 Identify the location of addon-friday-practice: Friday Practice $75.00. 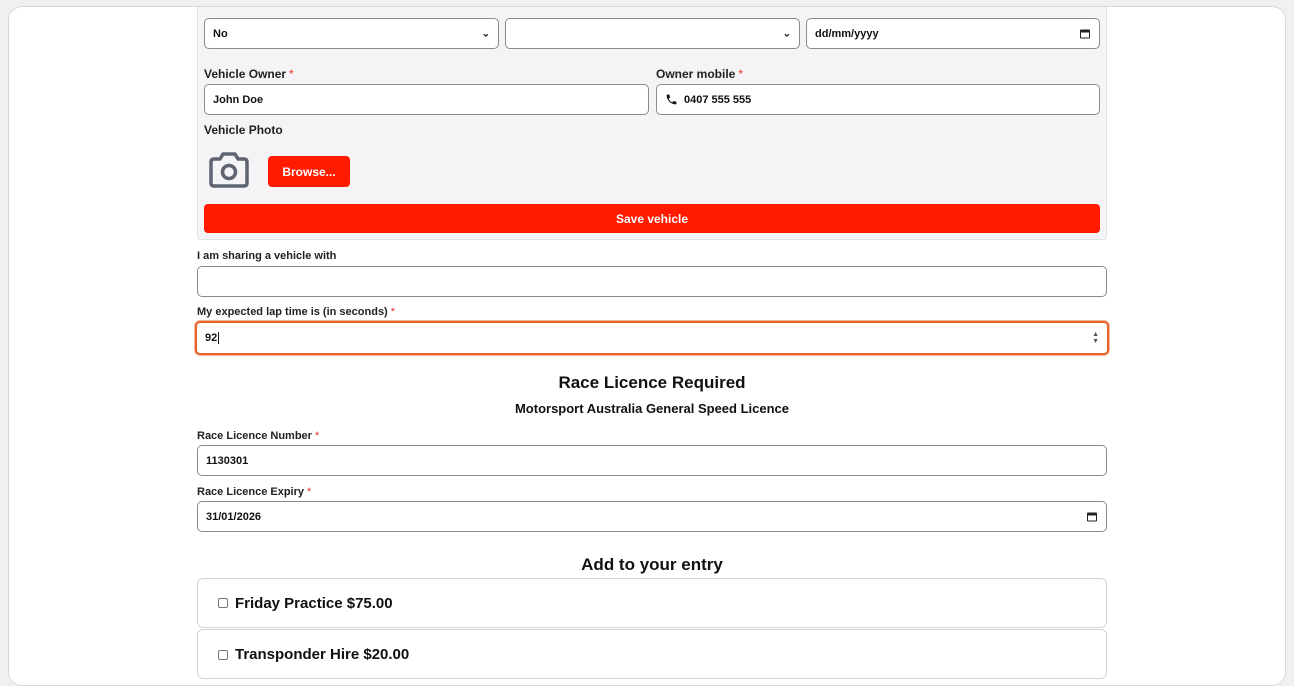
(652, 603).